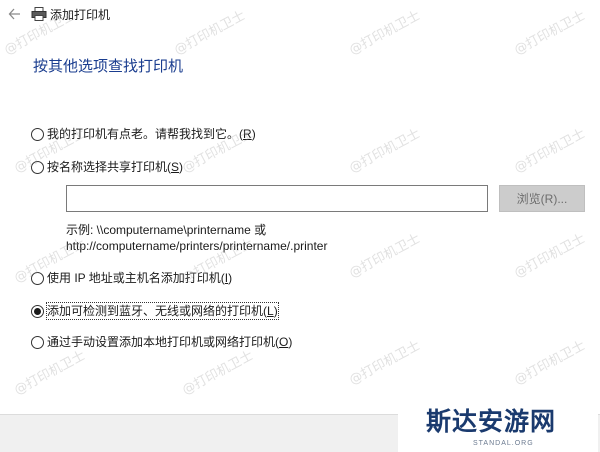 The width and height of the screenshot is (600, 452). I want to click on title-bar: 添加打印机, so click(300, 15).